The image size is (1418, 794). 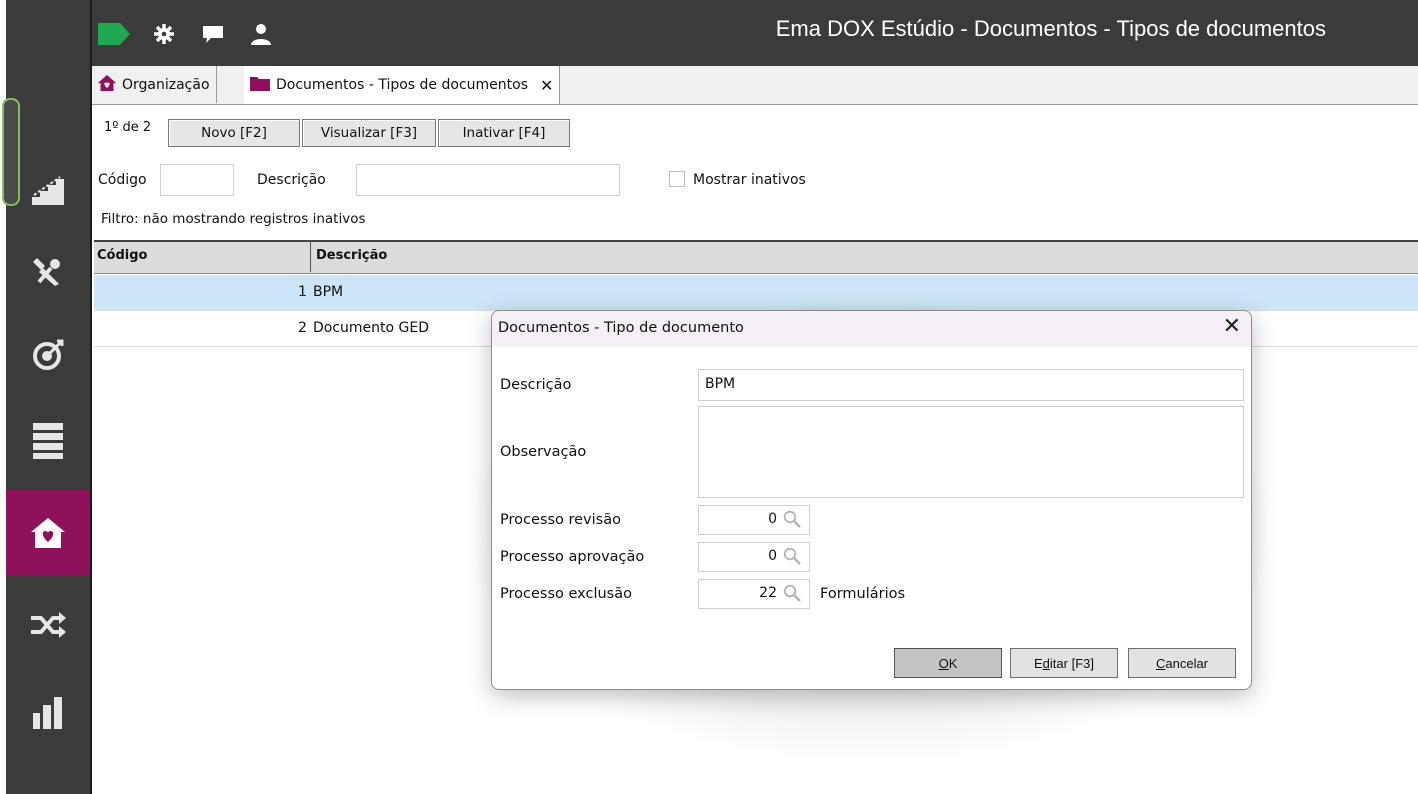 I want to click on shuffle-icon, so click(x=48, y=625).